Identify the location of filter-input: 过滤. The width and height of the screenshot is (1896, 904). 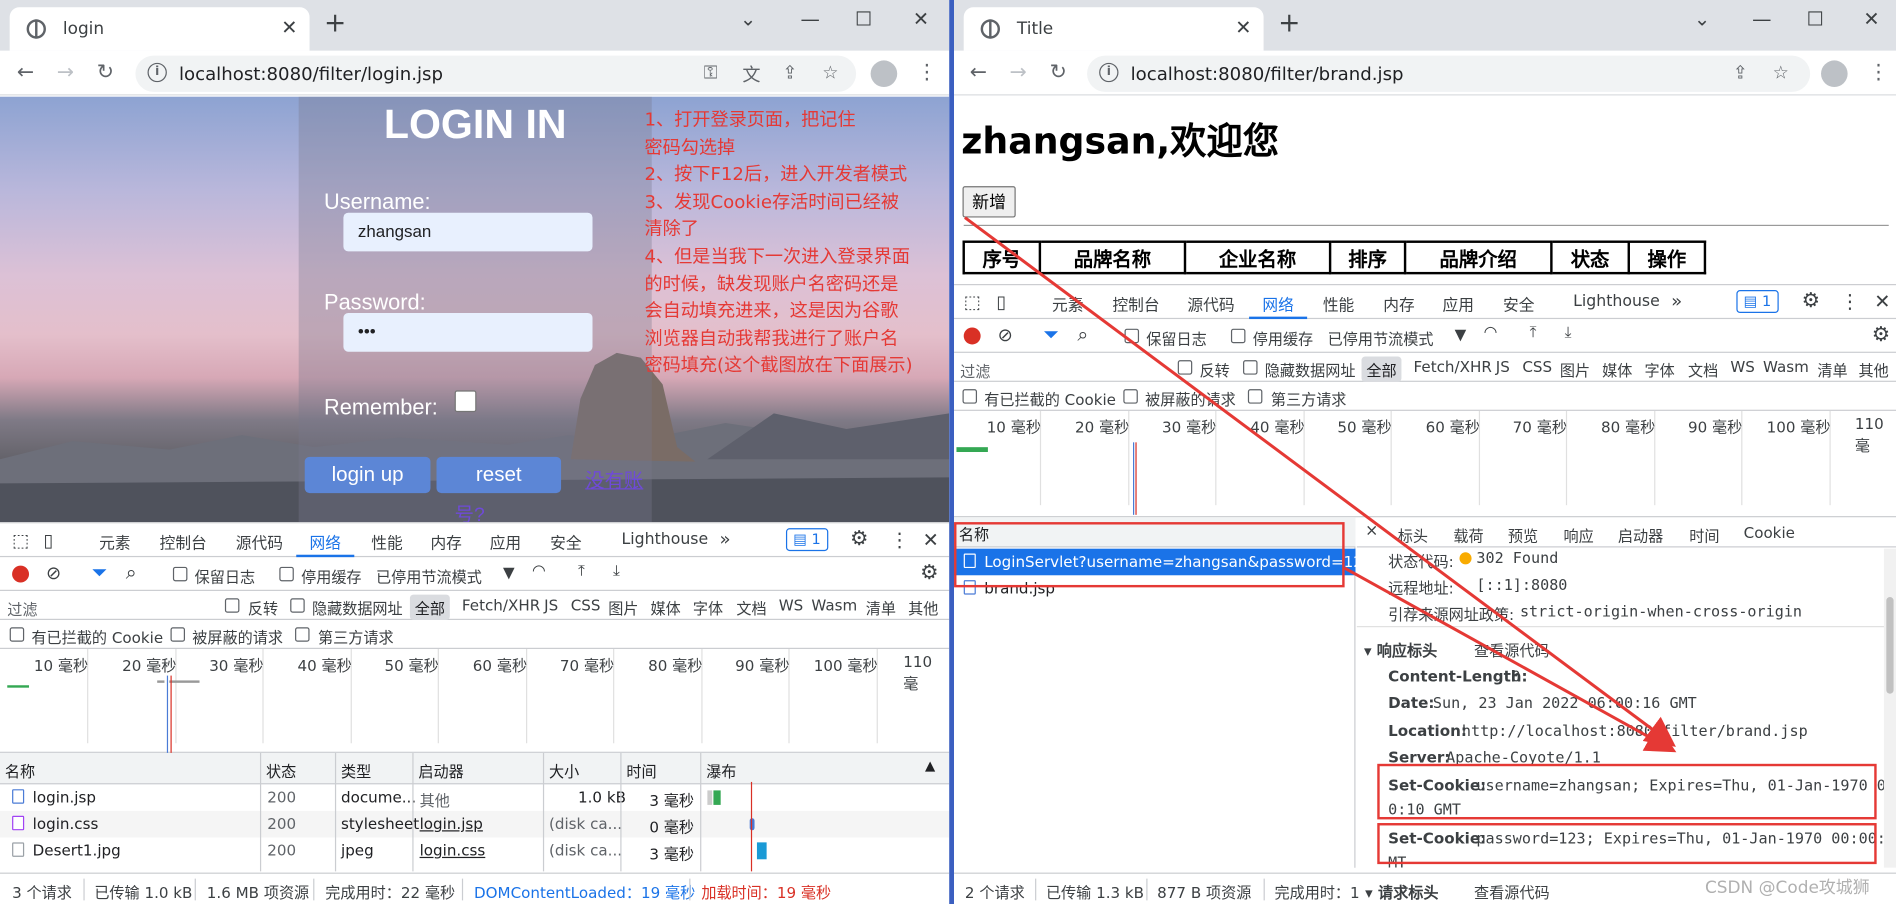
(22, 608).